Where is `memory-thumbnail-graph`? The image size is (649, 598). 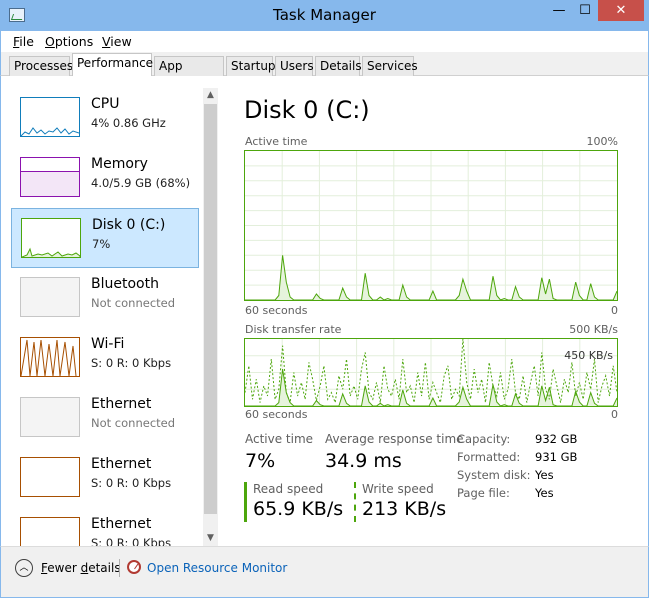
memory-thumbnail-graph is located at coordinates (50, 177).